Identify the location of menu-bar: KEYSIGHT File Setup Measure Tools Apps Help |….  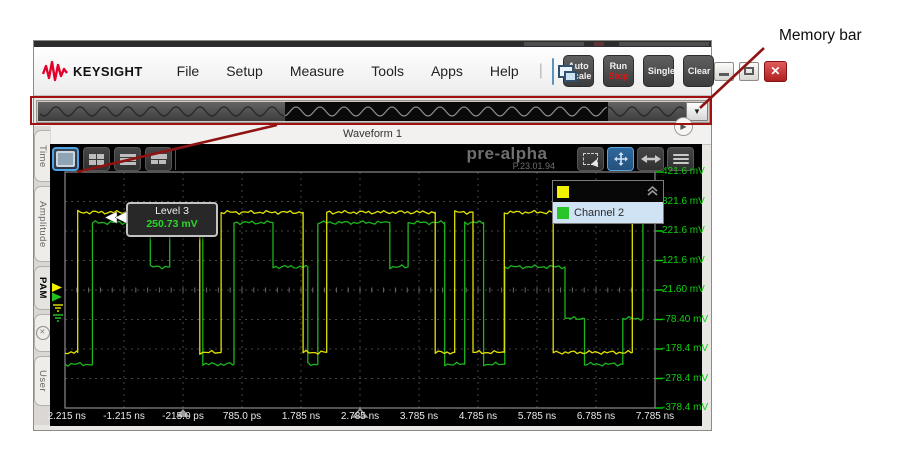
(410, 71).